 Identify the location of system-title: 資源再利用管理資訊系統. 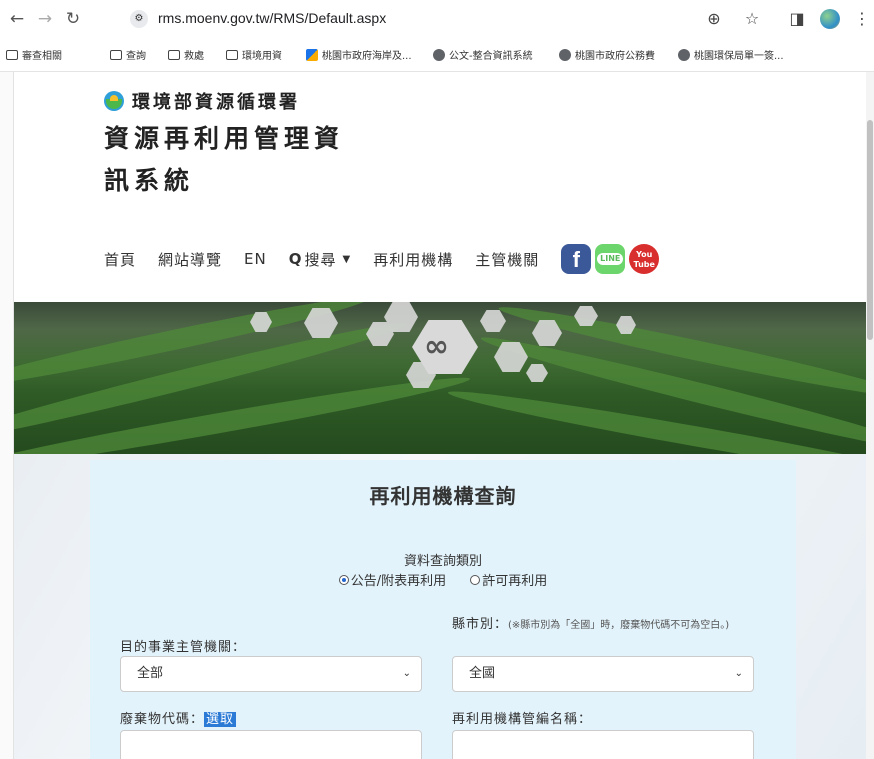
(234, 160).